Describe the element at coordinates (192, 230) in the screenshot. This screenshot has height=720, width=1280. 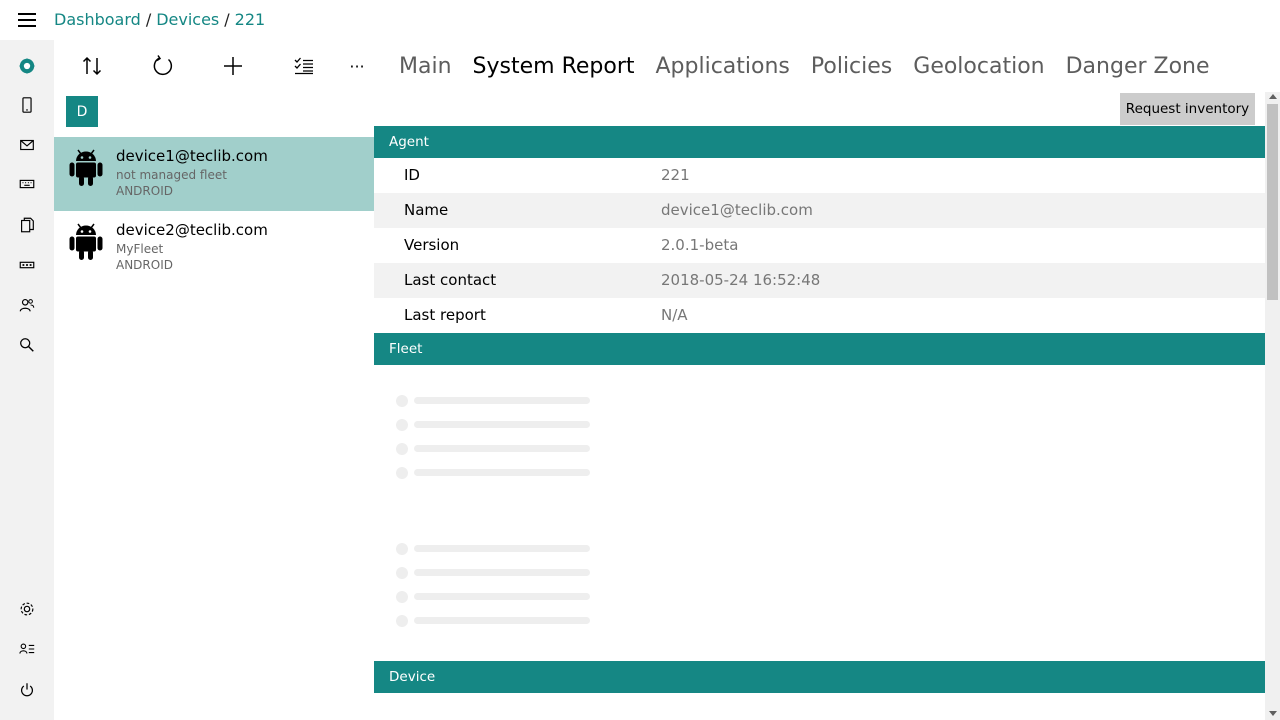
I see `device-name: device2@teclib.com` at that location.